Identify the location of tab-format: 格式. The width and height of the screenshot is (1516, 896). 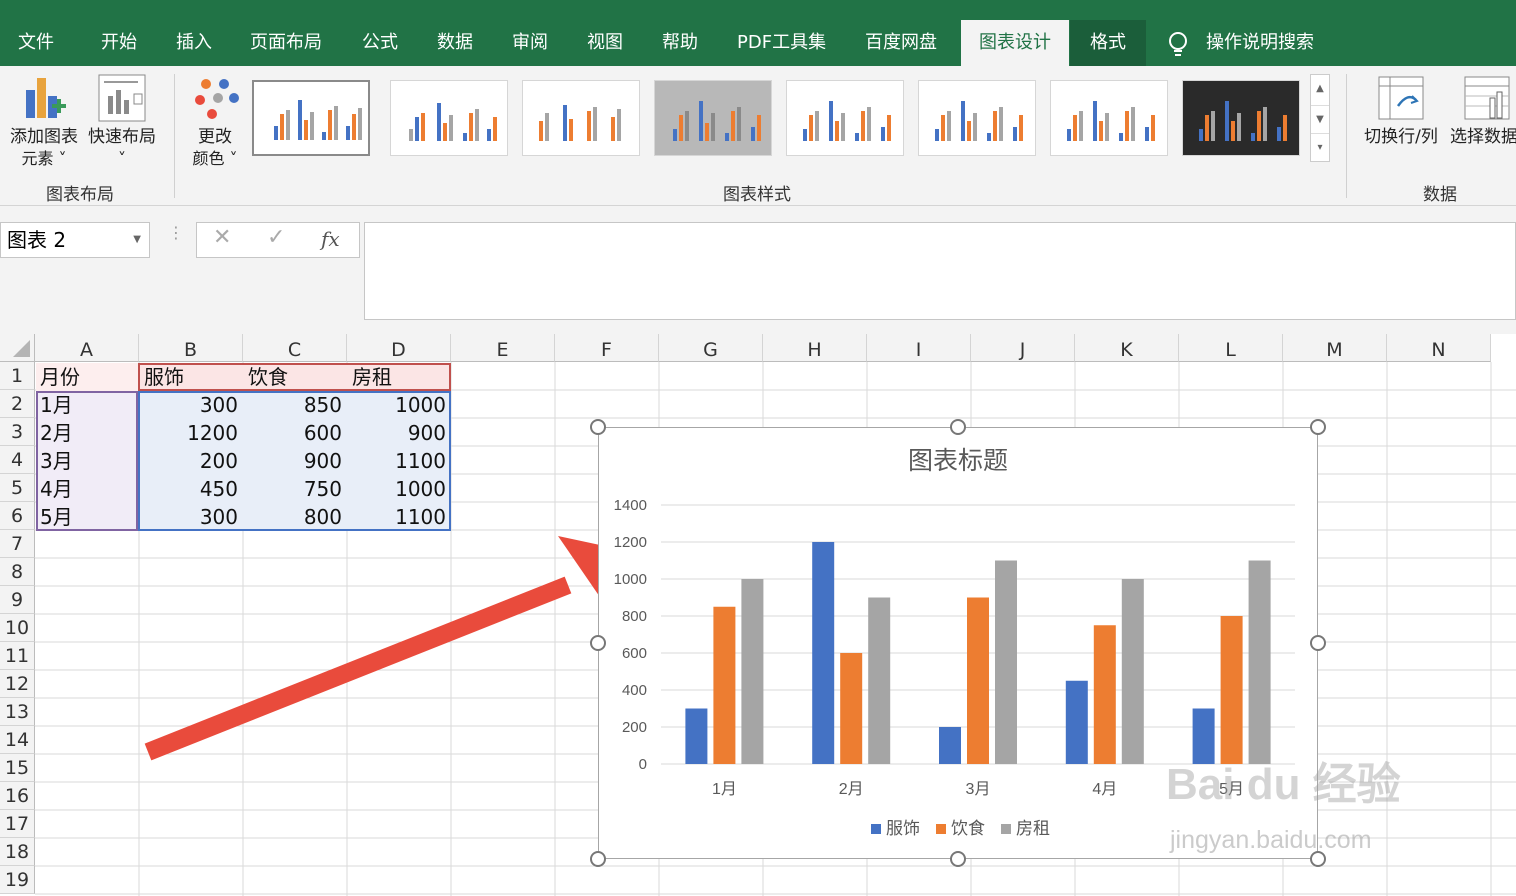
(1108, 43).